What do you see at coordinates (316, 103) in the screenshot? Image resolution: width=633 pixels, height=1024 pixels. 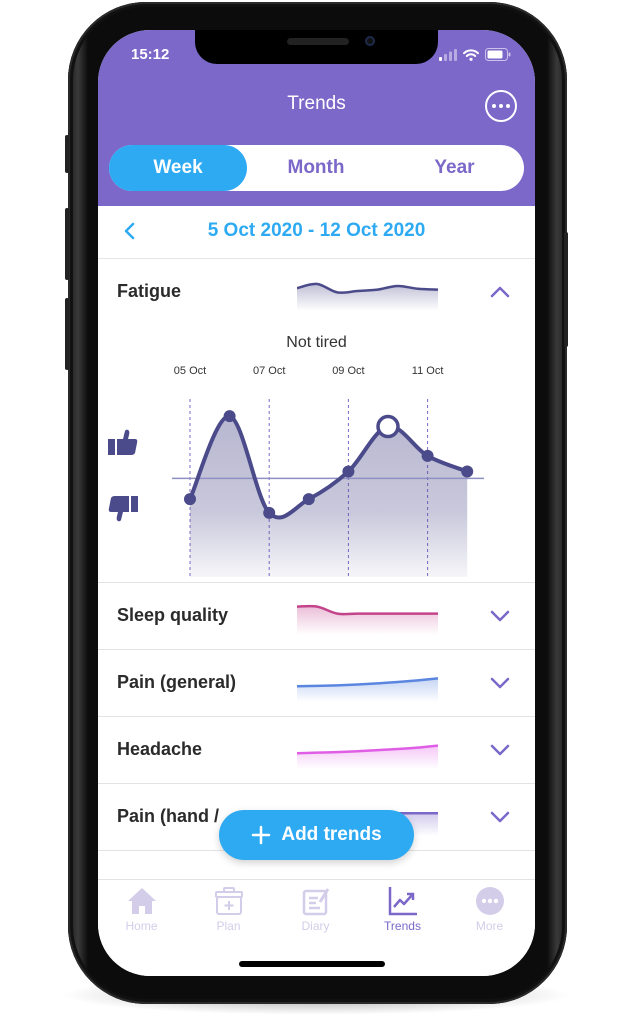 I see `page-title: Trends` at bounding box center [316, 103].